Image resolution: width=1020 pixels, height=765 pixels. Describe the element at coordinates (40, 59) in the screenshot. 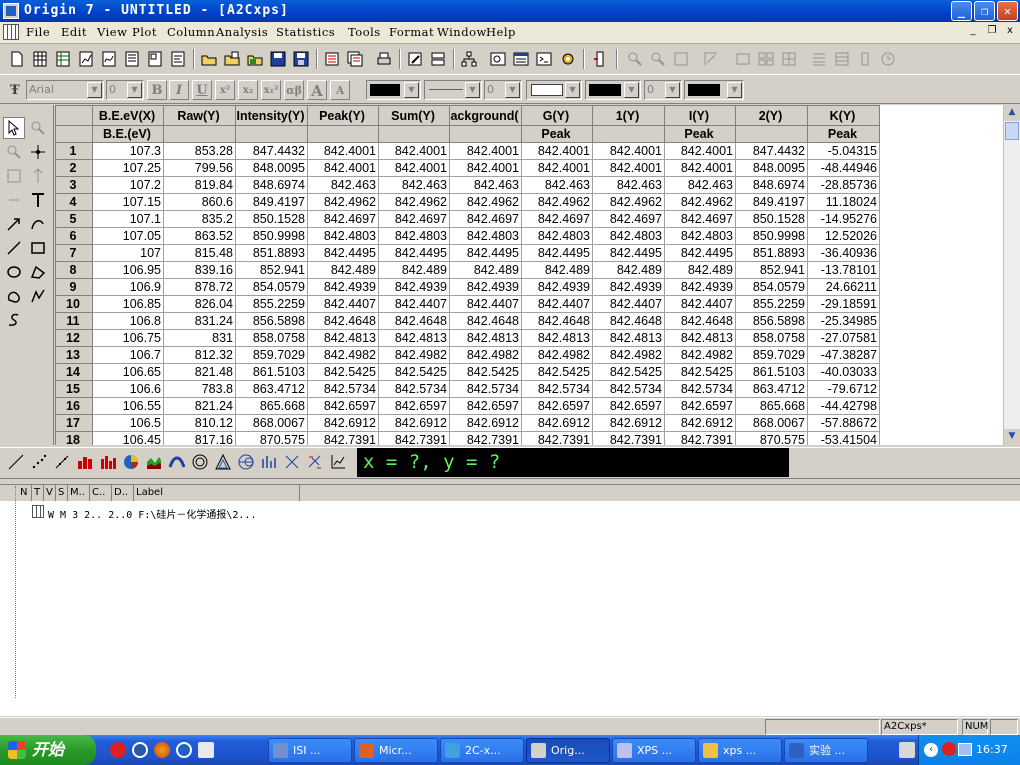

I see `new-worksheet-icon` at that location.